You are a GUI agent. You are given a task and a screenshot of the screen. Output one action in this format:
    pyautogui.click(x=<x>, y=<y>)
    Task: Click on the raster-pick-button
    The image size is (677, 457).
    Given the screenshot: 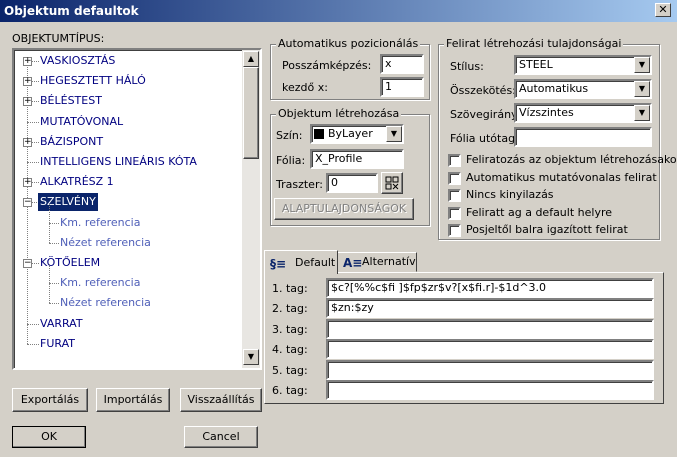 What is the action you would take?
    pyautogui.click(x=392, y=183)
    